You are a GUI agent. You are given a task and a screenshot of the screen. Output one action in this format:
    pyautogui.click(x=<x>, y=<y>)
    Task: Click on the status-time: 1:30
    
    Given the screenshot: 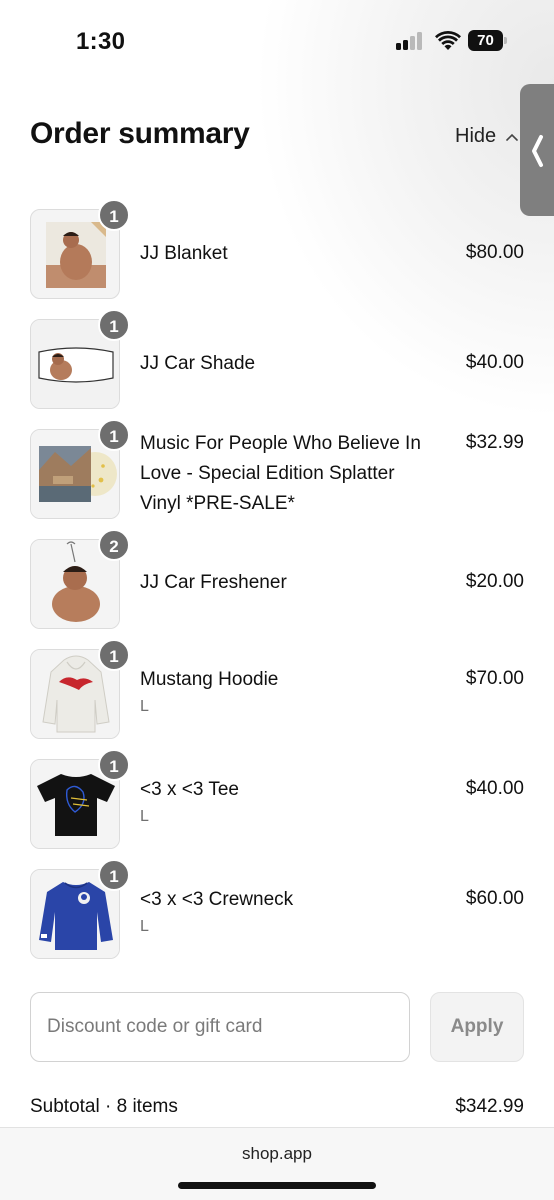 What is the action you would take?
    pyautogui.click(x=101, y=41)
    